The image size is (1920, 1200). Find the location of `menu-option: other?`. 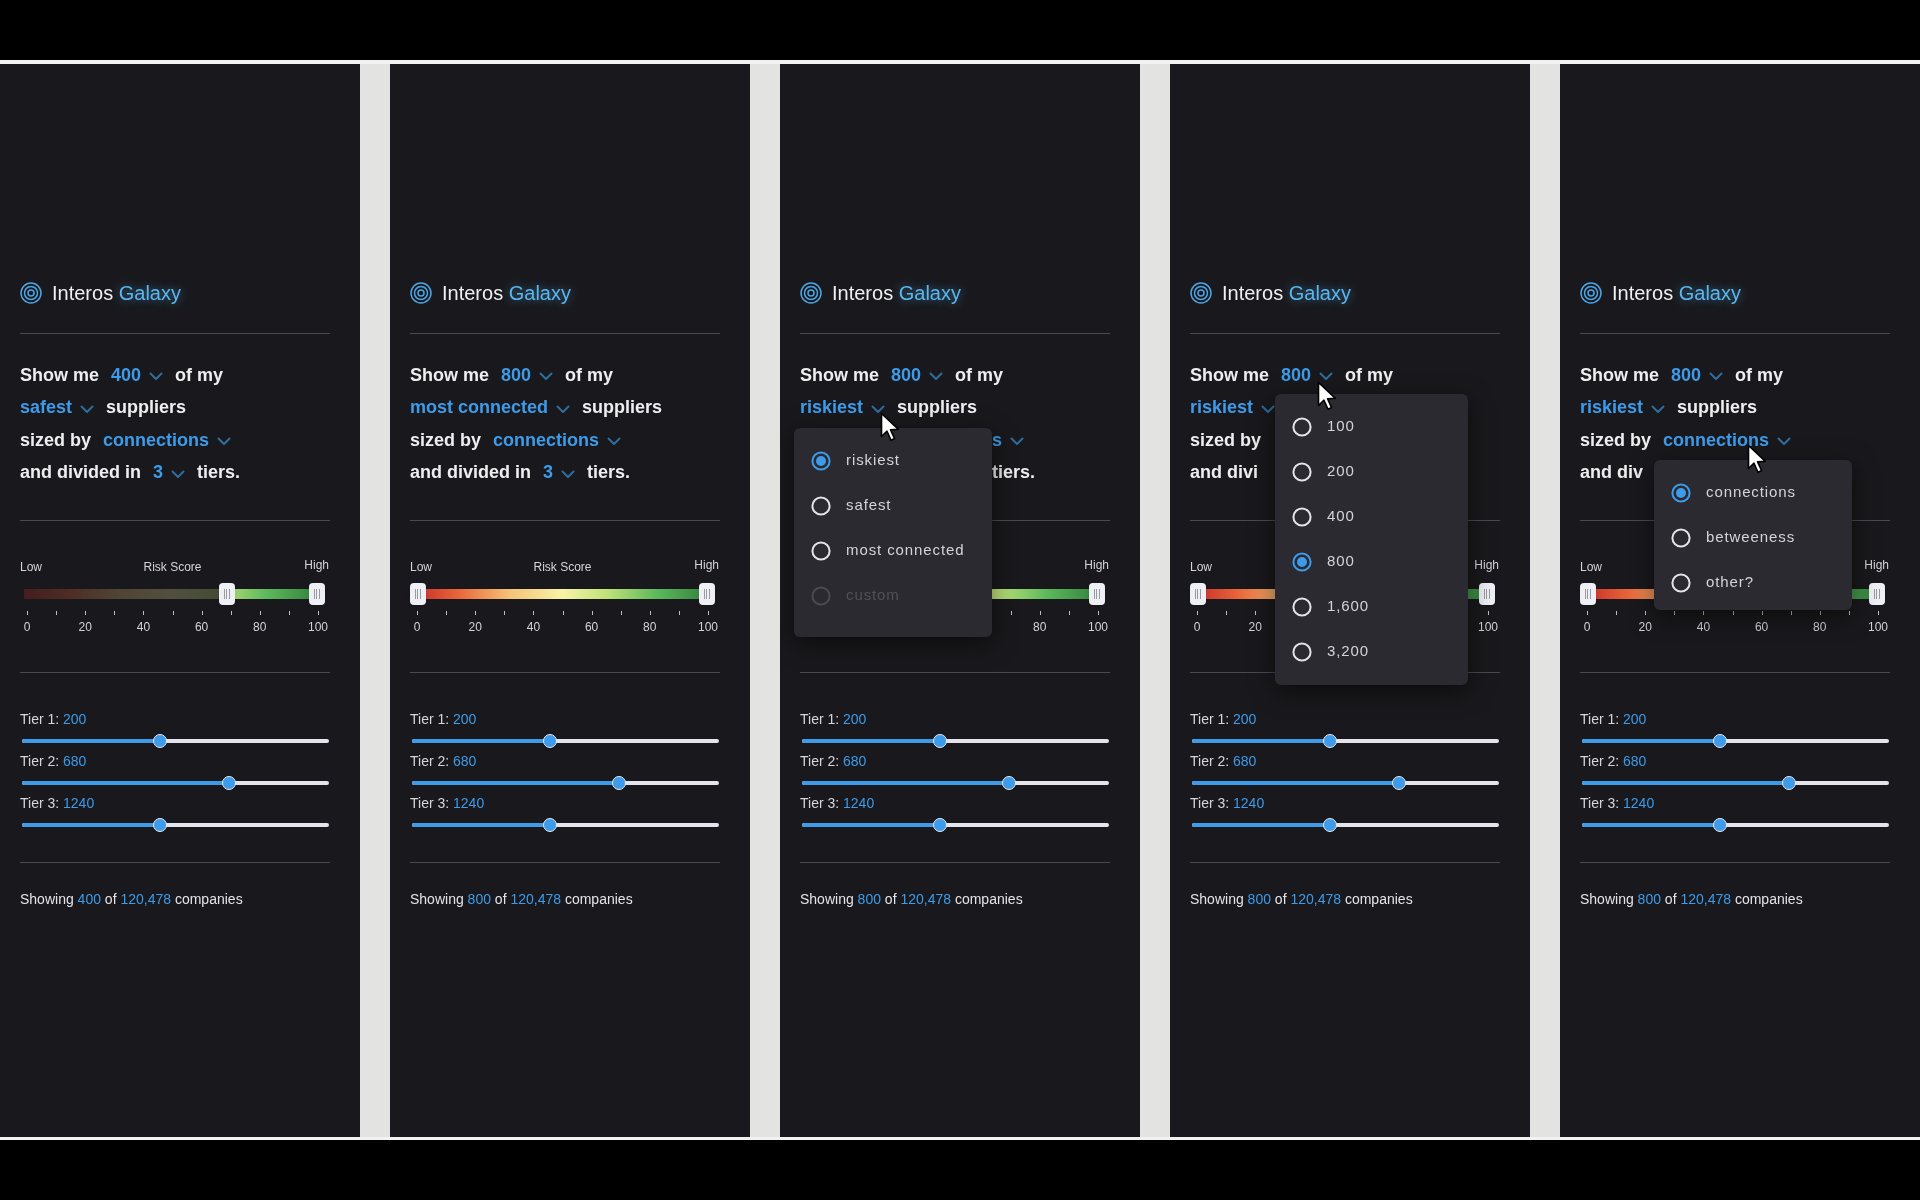

menu-option: other? is located at coordinates (1753, 582).